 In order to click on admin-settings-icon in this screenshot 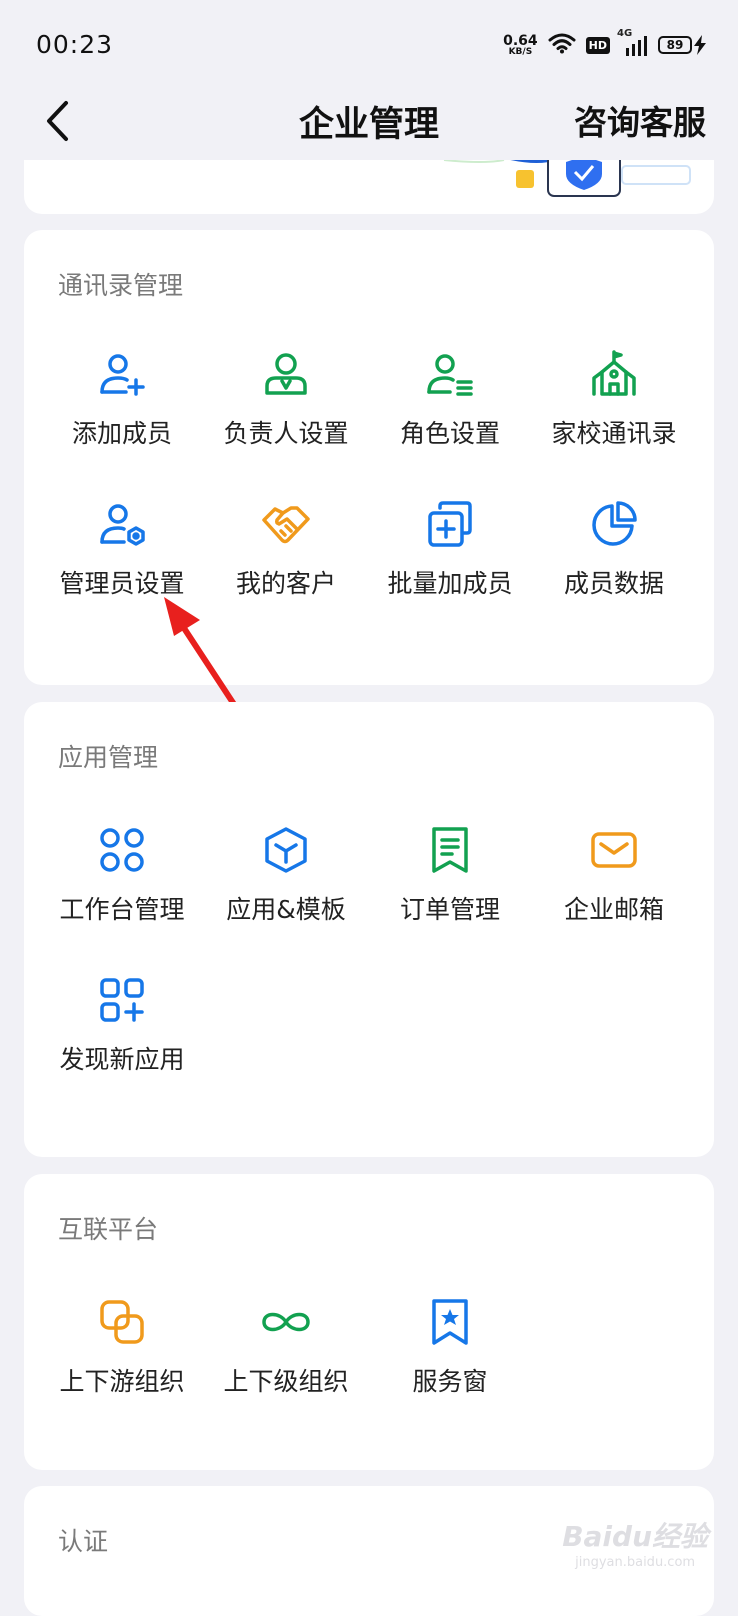, I will do `click(122, 524)`.